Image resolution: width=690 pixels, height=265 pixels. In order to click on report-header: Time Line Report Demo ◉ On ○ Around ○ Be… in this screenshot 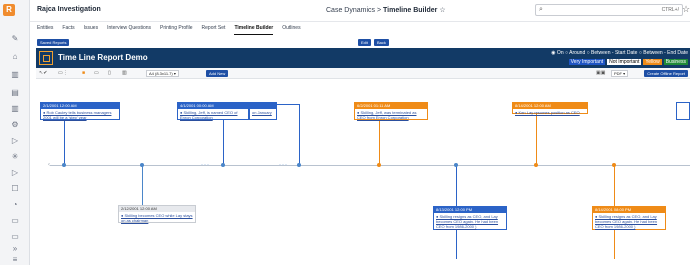, I will do `click(363, 58)`.